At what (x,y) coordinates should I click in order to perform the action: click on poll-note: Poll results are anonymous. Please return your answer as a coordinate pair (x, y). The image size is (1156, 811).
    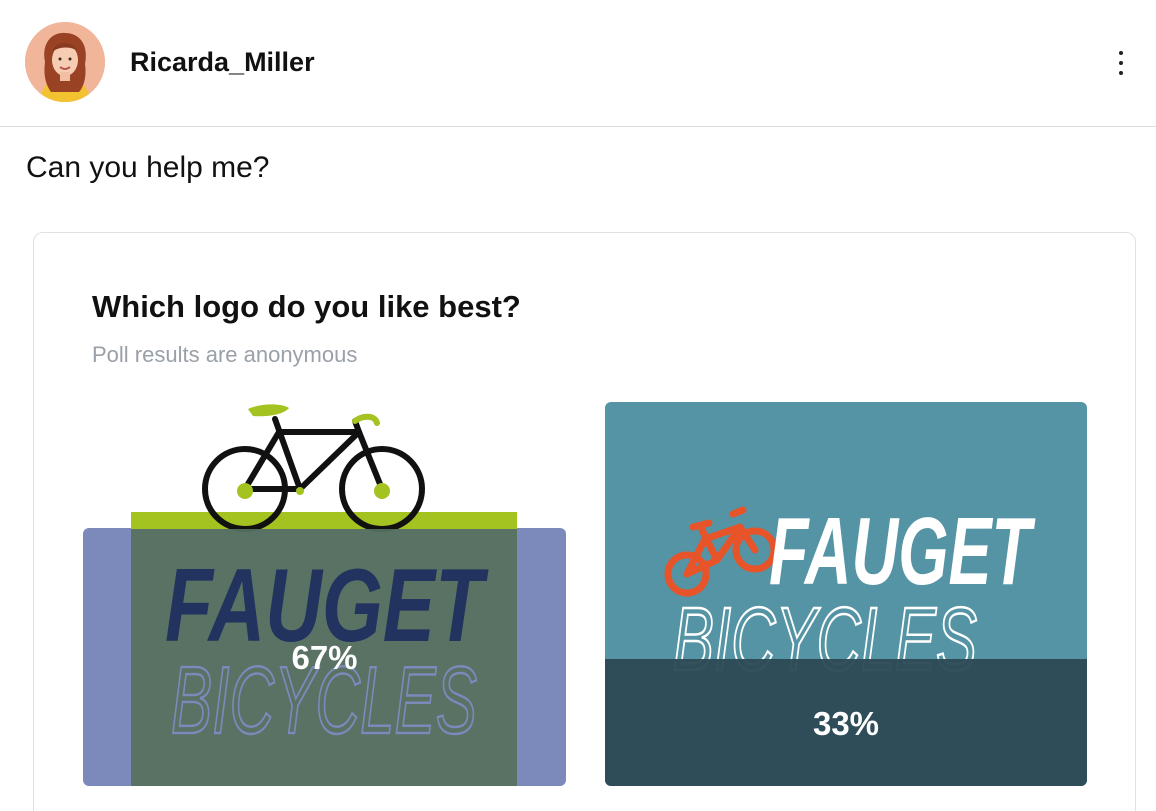
    Looking at the image, I should click on (225, 354).